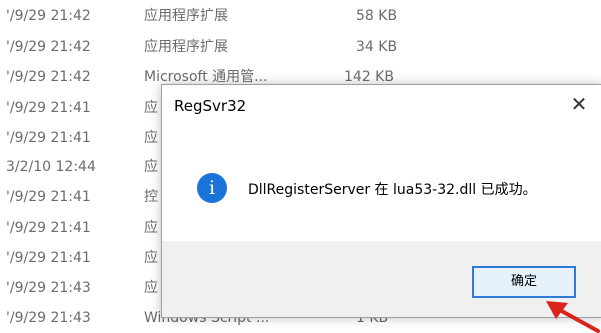 Image resolution: width=601 pixels, height=333 pixels. Describe the element at coordinates (392, 190) in the screenshot. I see `dialog-message: DllRegisterServer 在 lua53-32.dll 已成功。` at that location.